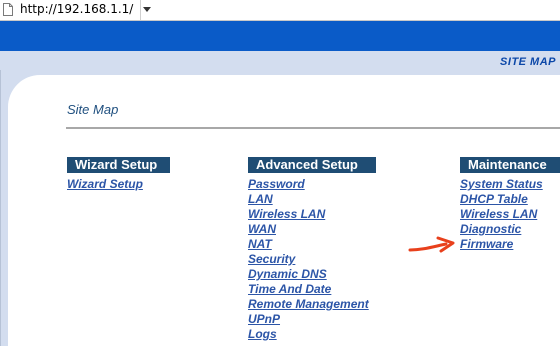  What do you see at coordinates (313, 128) in the screenshot?
I see `title-divider` at bounding box center [313, 128].